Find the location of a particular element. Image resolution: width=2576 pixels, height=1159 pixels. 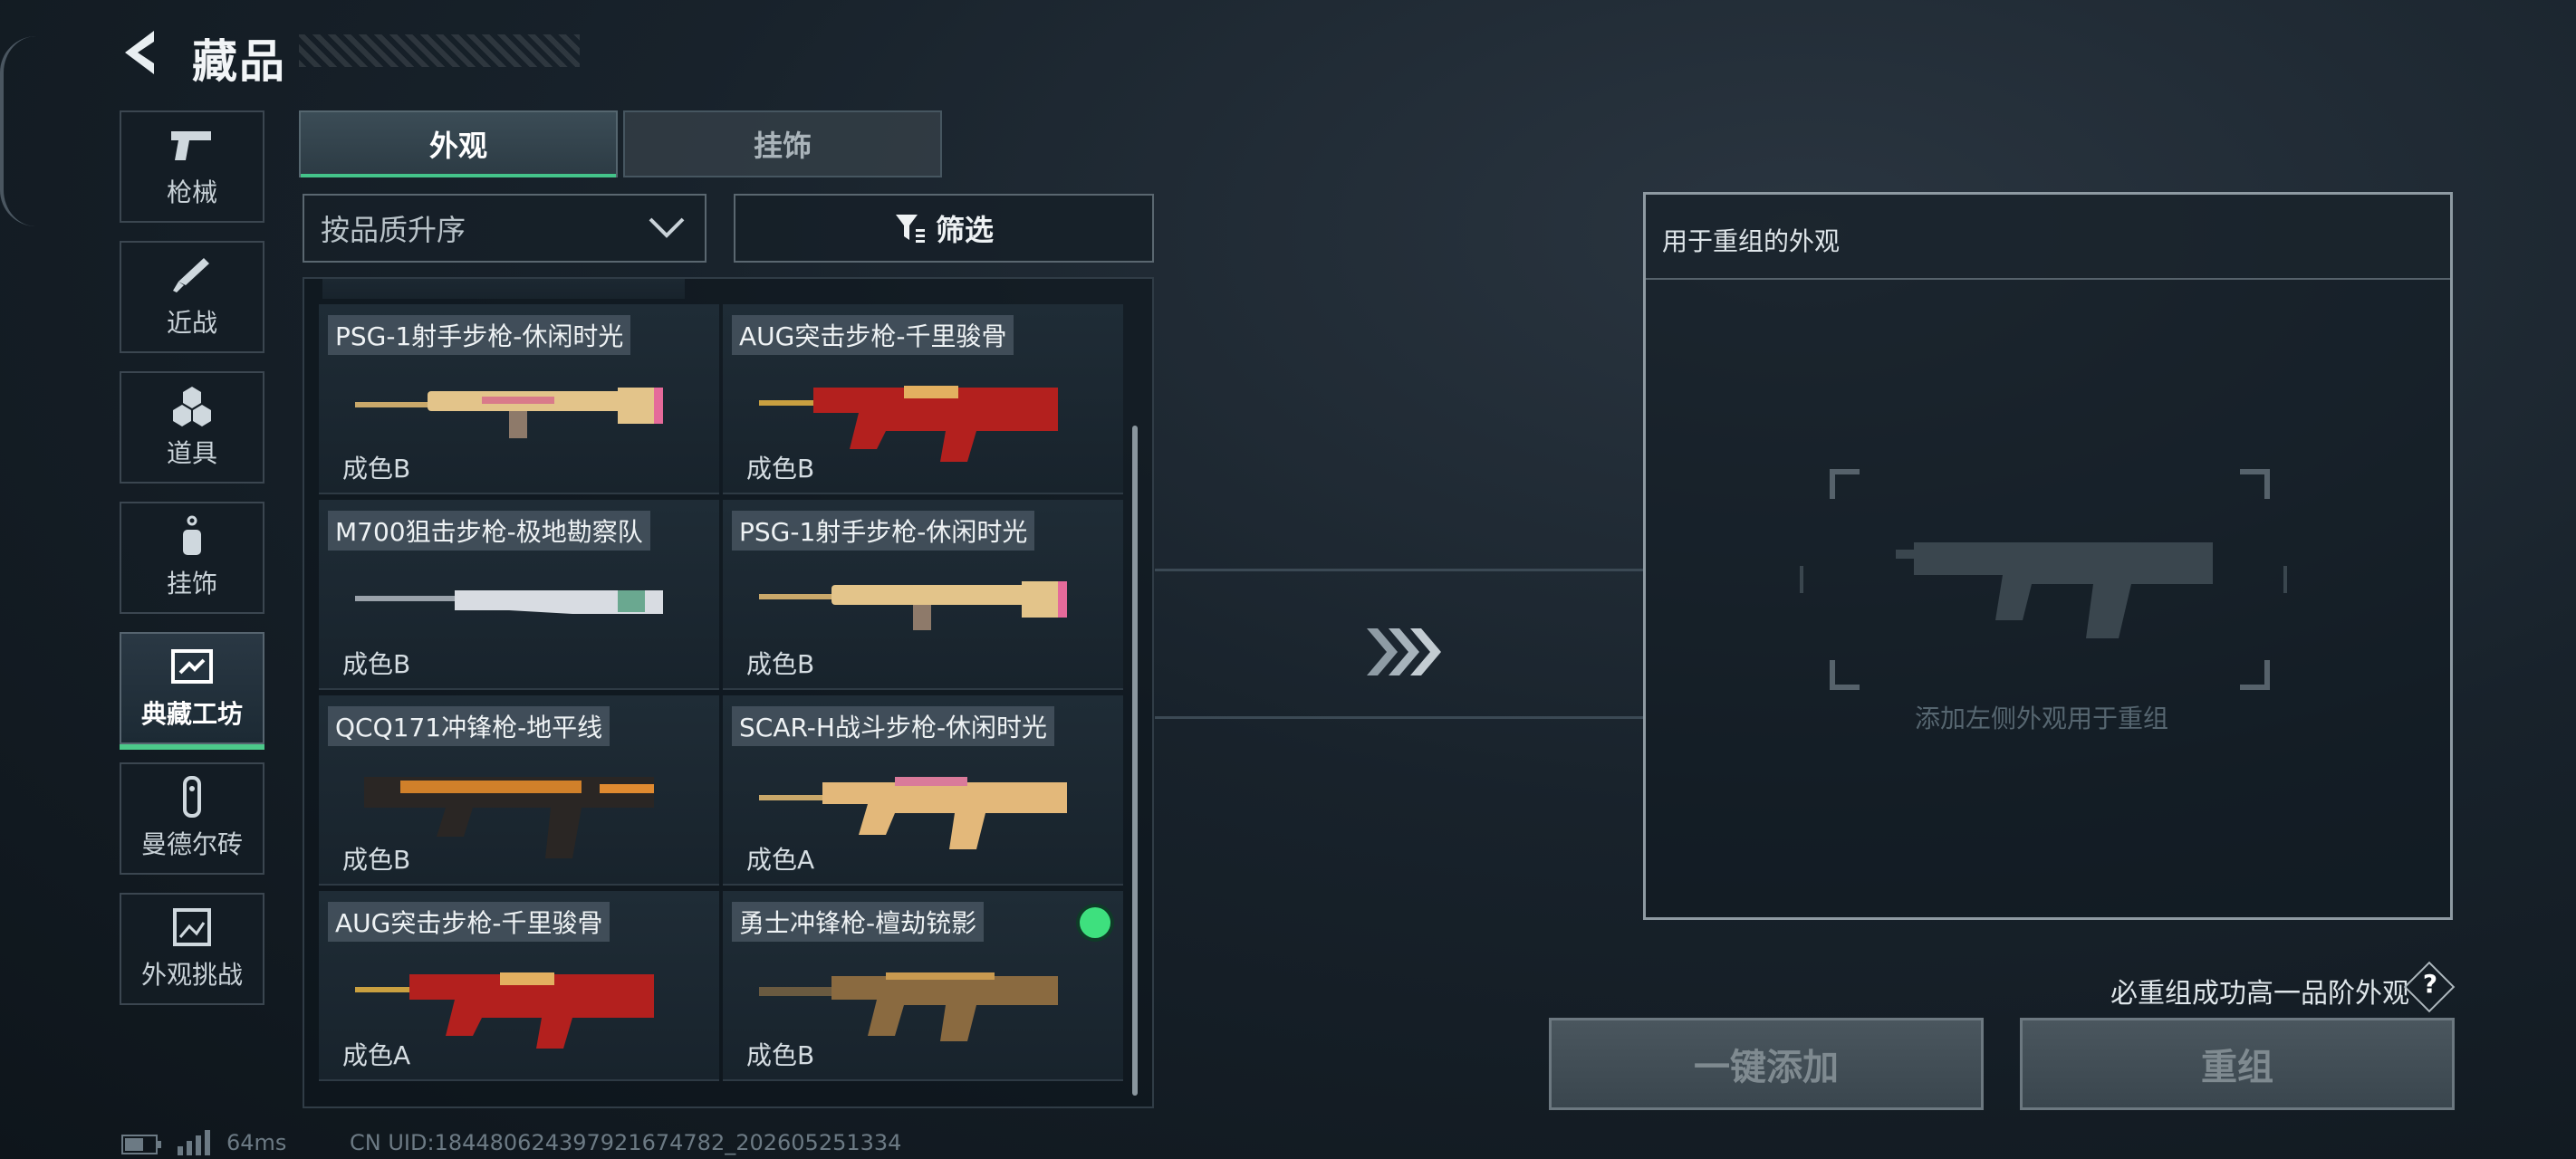

back-arrow-icon is located at coordinates (140, 52).